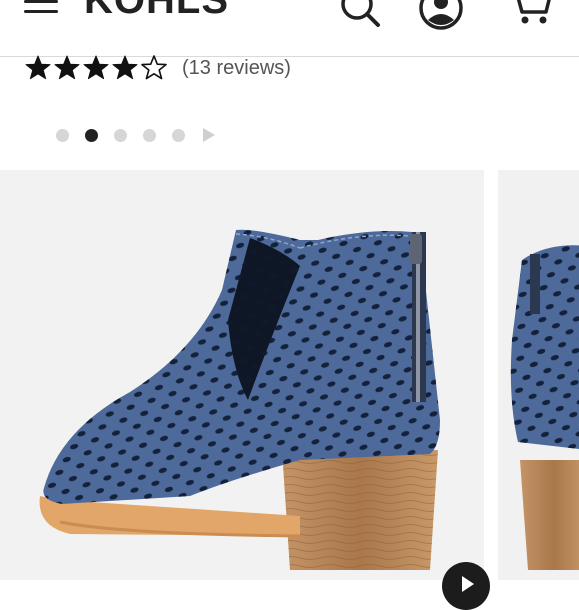  Describe the element at coordinates (289, 28) in the screenshot. I see `site-header: KOHĽS` at that location.